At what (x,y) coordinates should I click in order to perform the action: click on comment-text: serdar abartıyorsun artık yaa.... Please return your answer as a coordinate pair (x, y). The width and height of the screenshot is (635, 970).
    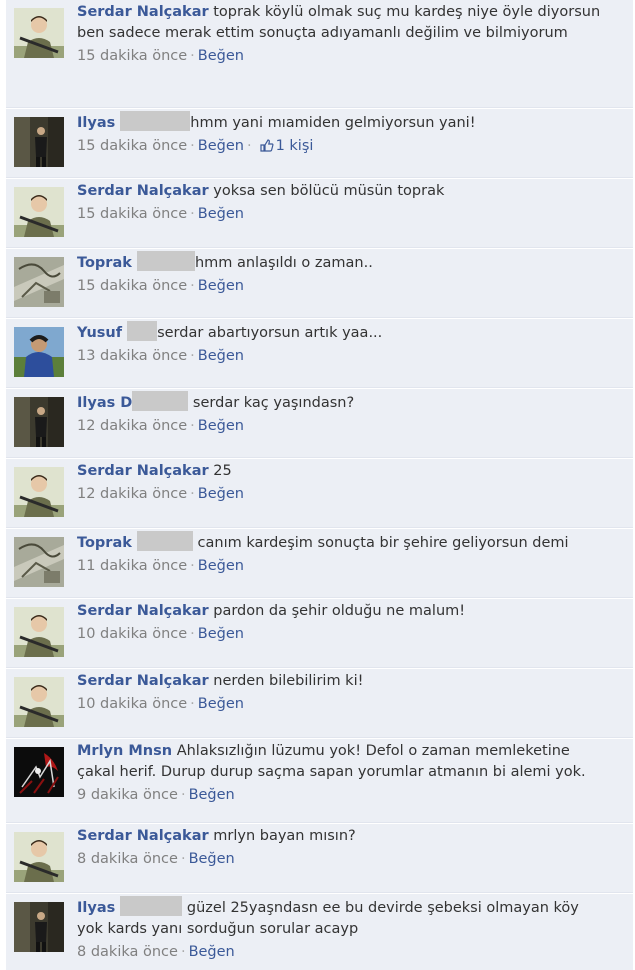
    Looking at the image, I should click on (270, 333).